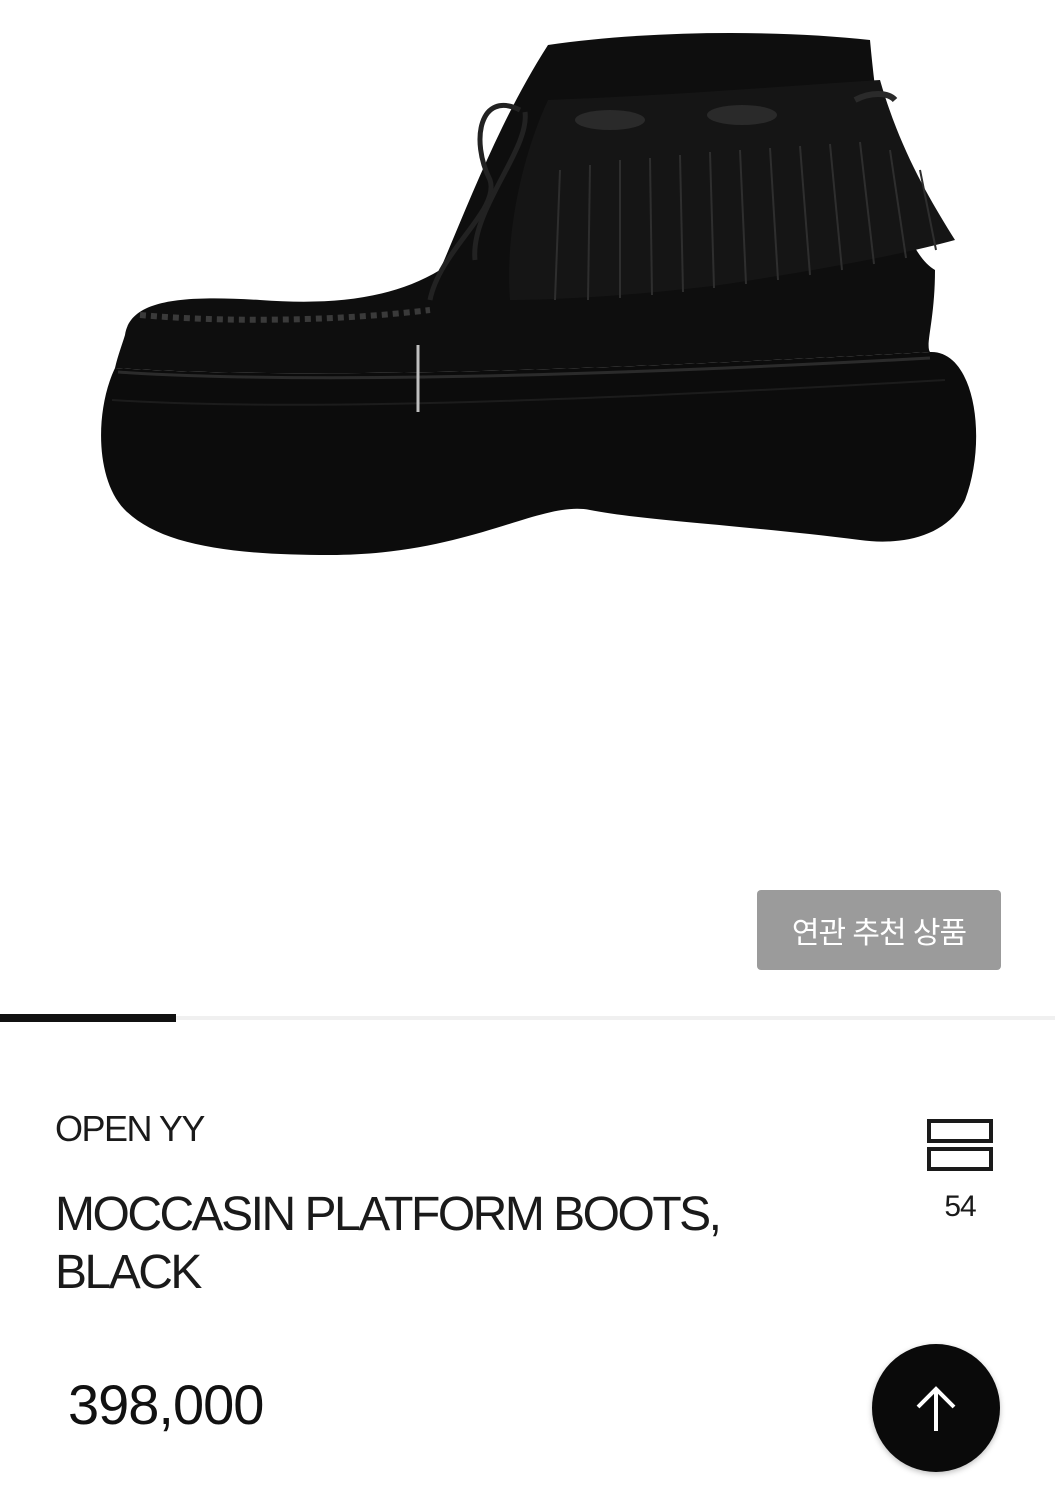  Describe the element at coordinates (960, 1206) in the screenshot. I see `like-count: 54` at that location.